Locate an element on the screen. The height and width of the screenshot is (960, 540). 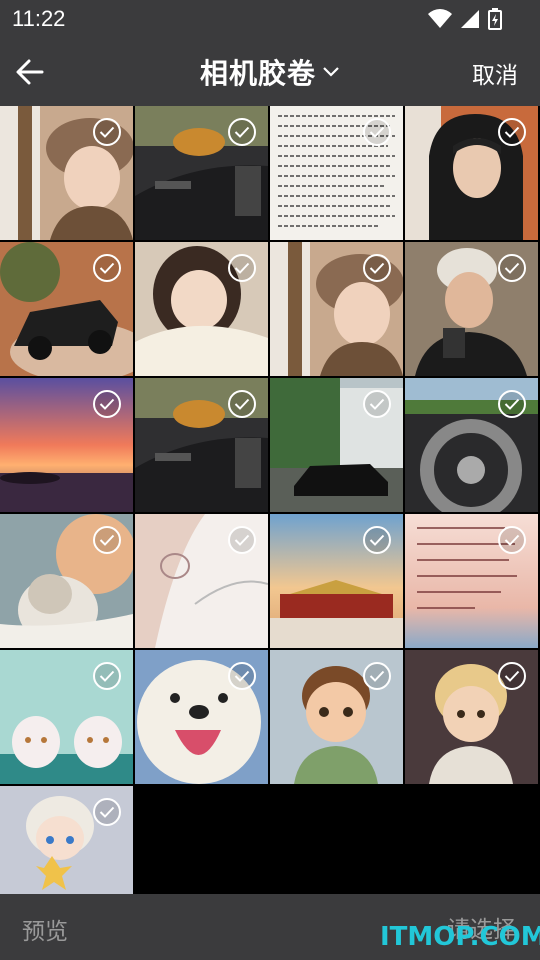
app-header: 相机胶卷 取消 is located at coordinates (270, 72).